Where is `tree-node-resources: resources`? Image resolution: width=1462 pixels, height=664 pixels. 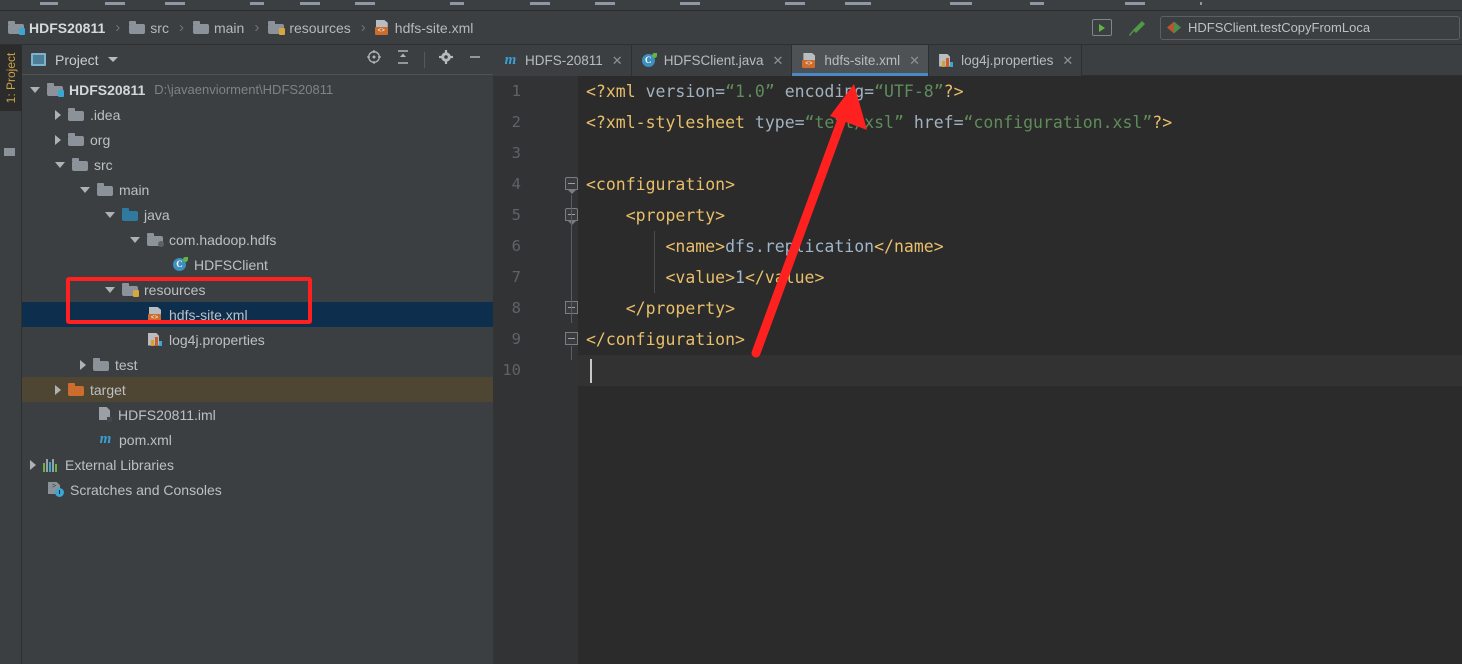 tree-node-resources: resources is located at coordinates (257, 289).